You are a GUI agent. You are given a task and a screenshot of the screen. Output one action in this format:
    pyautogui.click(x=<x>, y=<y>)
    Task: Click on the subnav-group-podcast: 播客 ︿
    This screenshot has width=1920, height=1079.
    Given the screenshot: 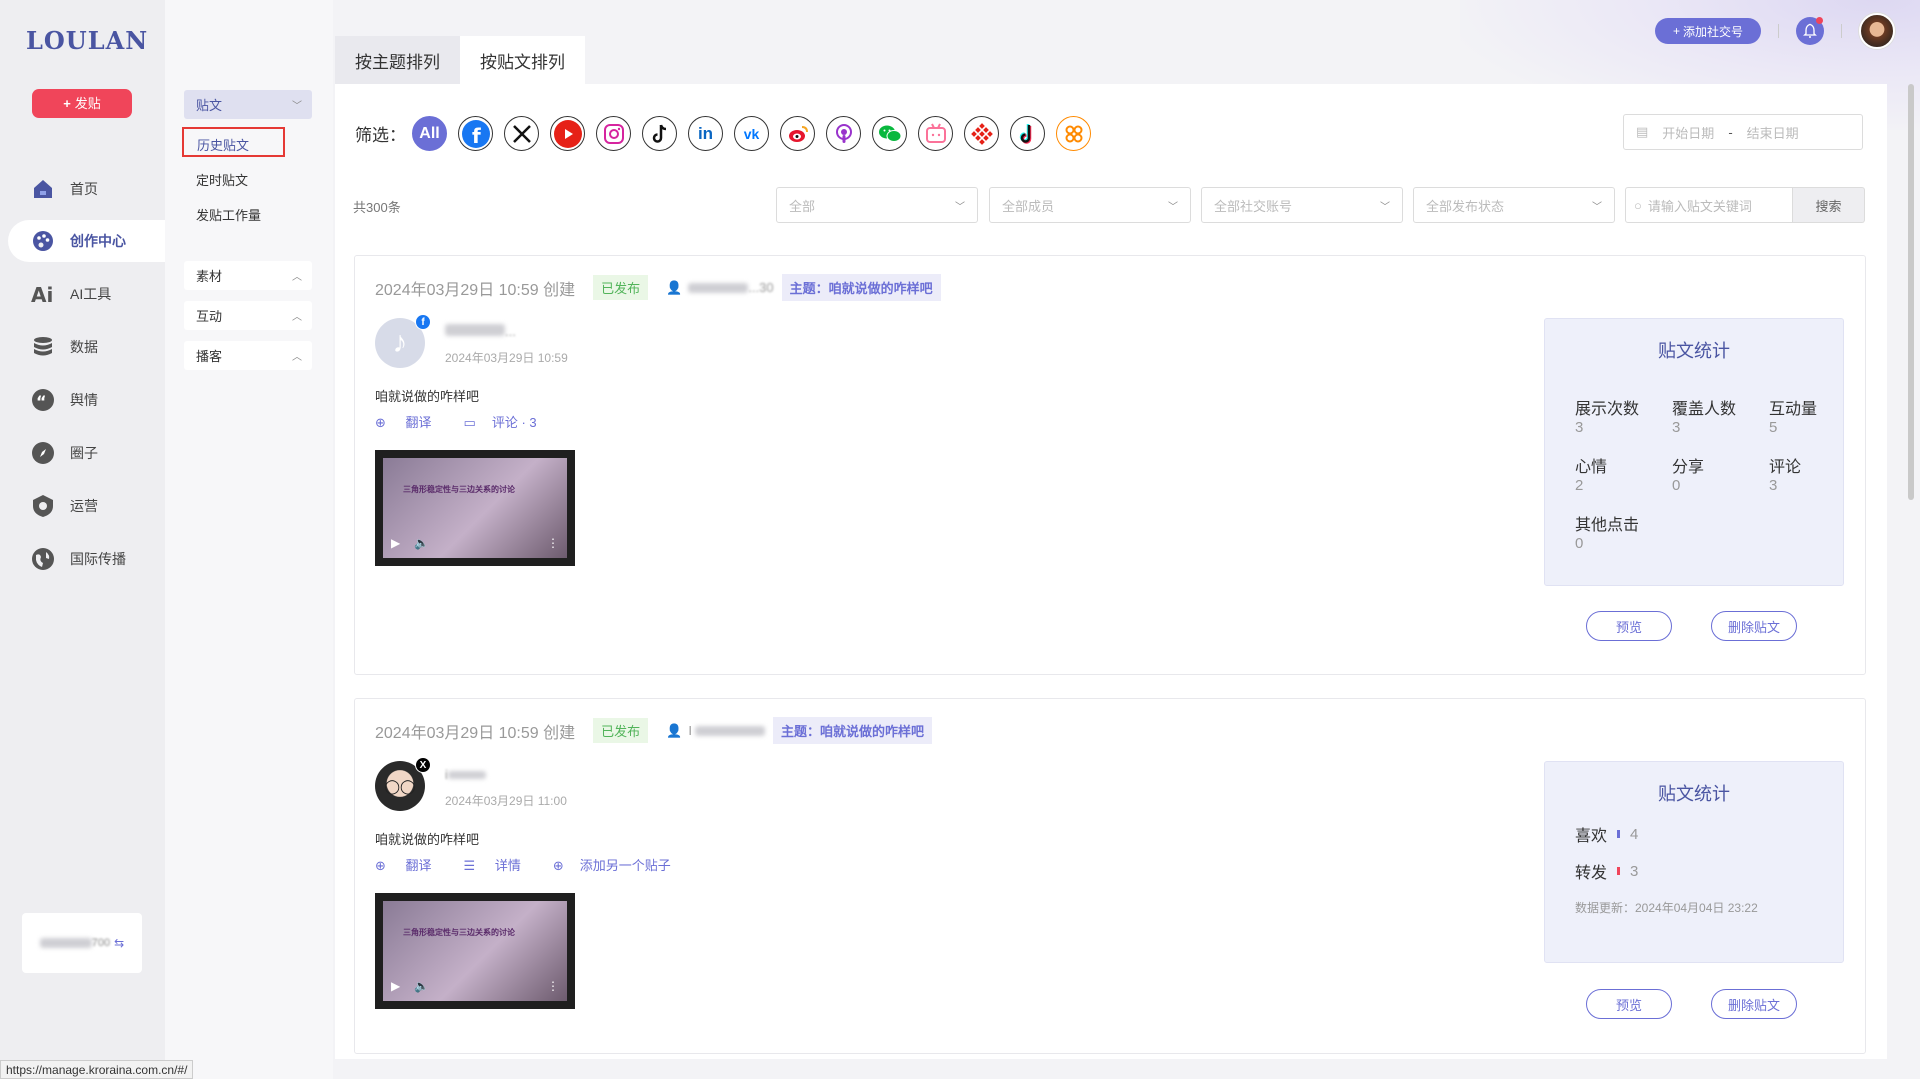 What is the action you would take?
    pyautogui.click(x=248, y=355)
    